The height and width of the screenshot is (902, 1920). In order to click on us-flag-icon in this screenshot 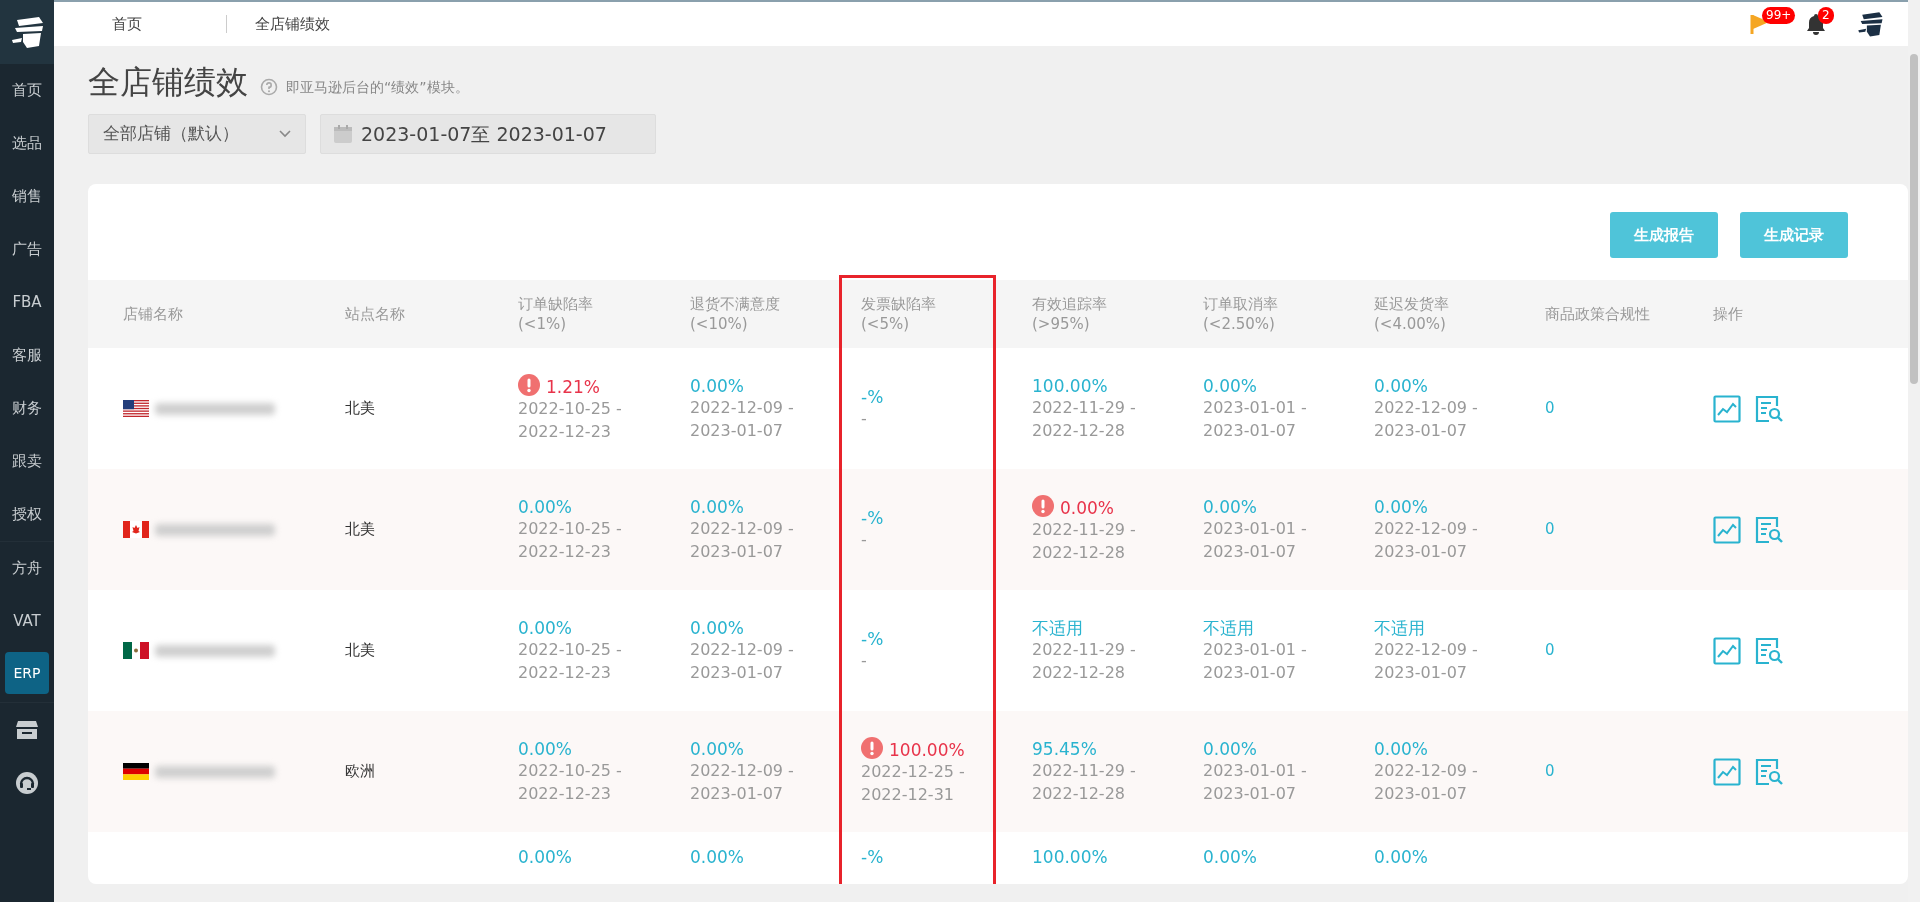, I will do `click(136, 408)`.